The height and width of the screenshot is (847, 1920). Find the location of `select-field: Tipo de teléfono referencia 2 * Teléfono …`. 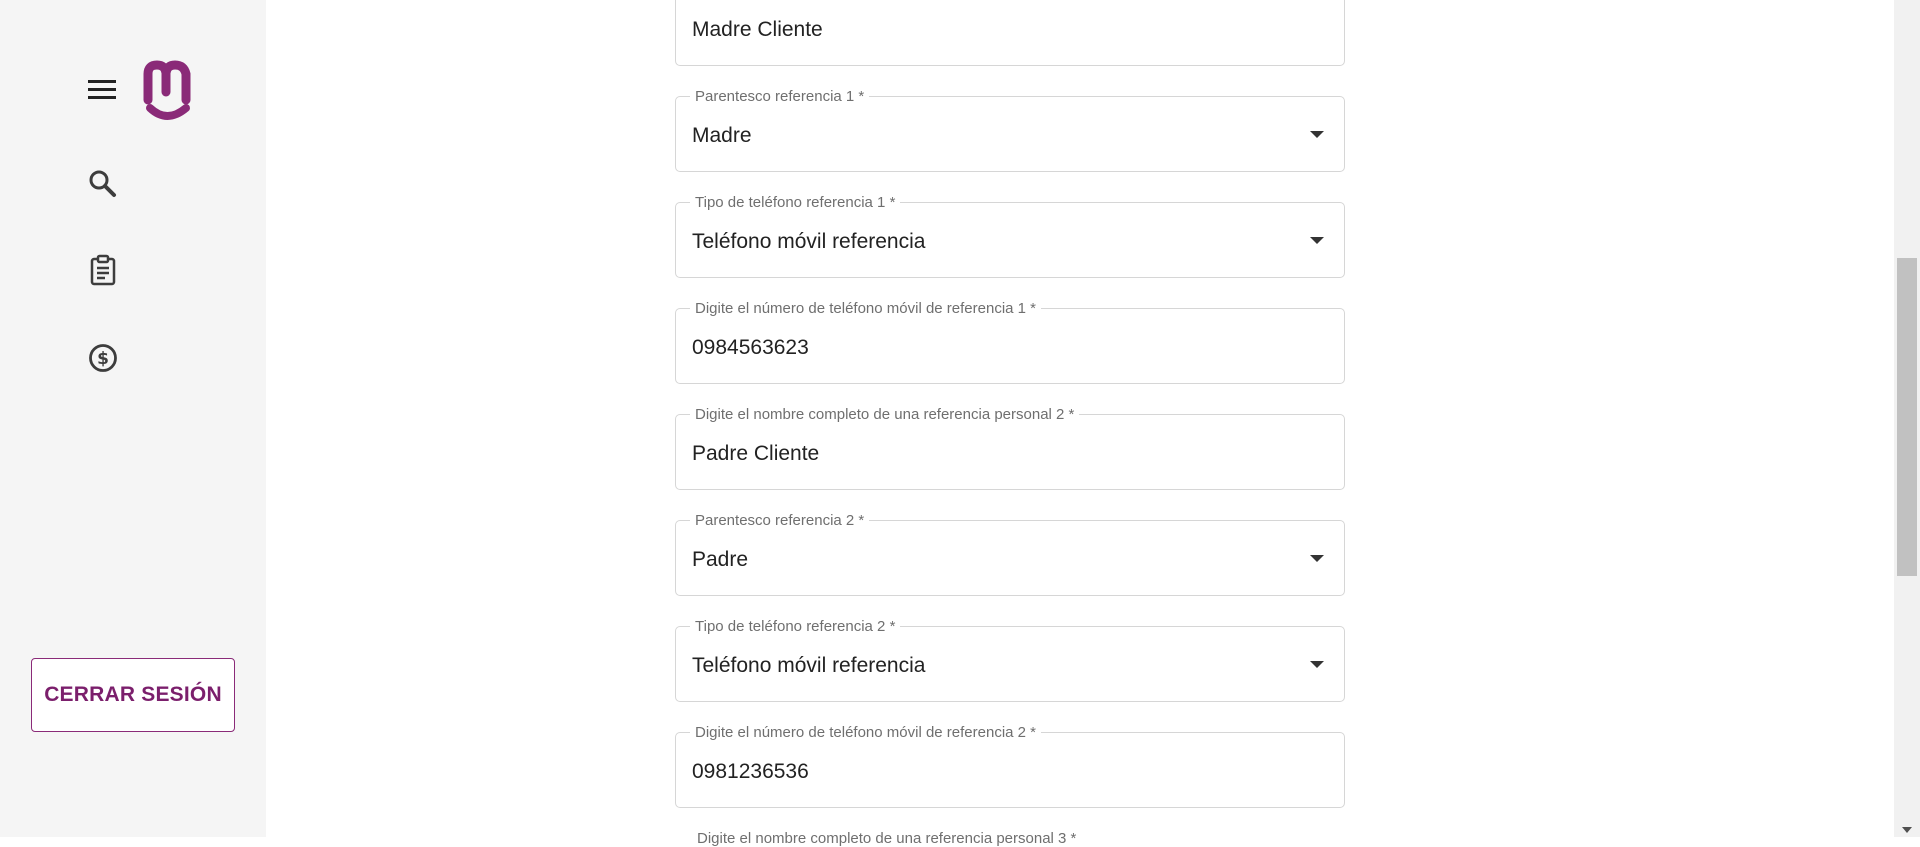

select-field: Tipo de teléfono referencia 2 * Teléfono … is located at coordinates (1010, 660).